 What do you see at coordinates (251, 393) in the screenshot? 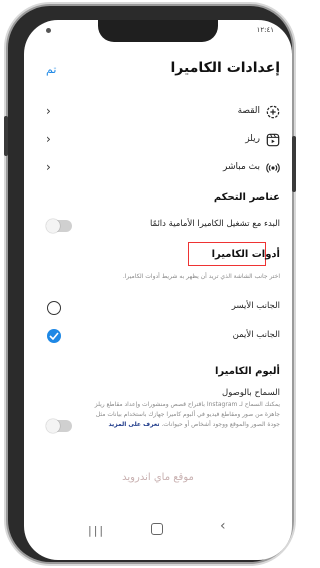
I see `allow-access-label: السماح بالوصول` at bounding box center [251, 393].